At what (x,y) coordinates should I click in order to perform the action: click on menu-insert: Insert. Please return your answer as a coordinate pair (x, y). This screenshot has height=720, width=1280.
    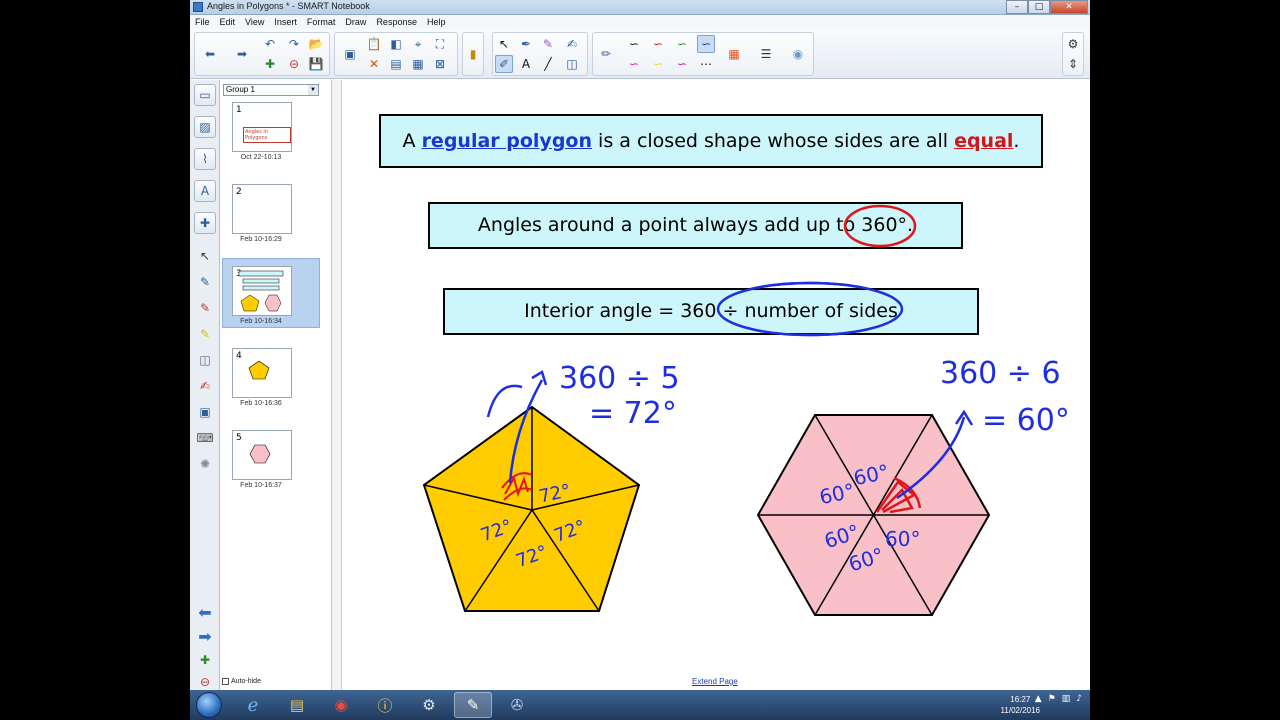
    Looking at the image, I should click on (285, 22).